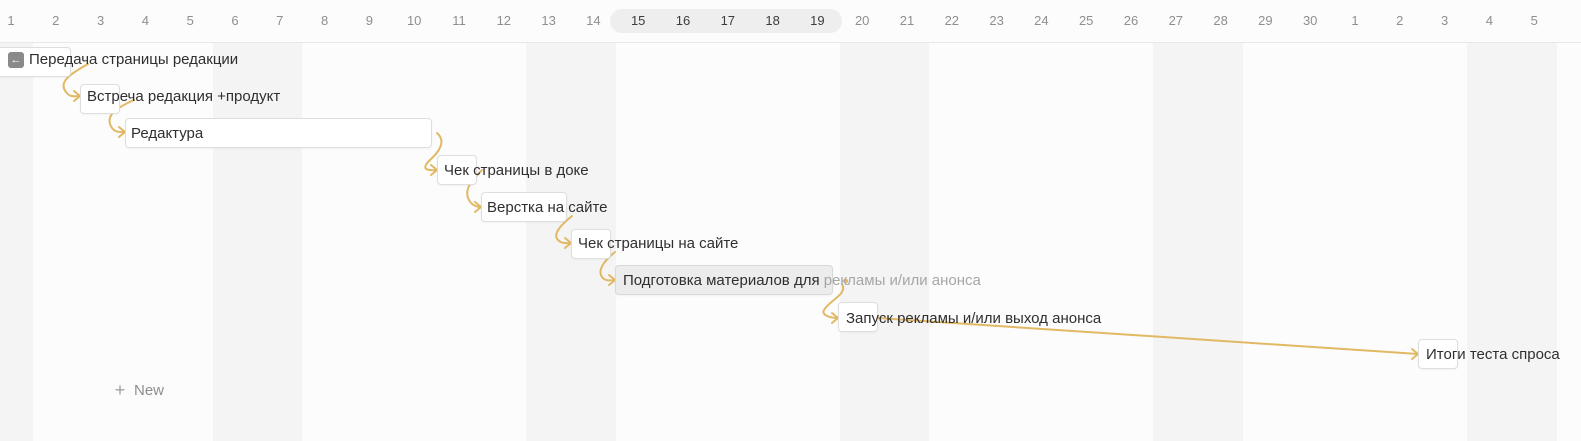 The height and width of the screenshot is (441, 1581). I want to click on arrow-left-icon: ←, so click(16, 60).